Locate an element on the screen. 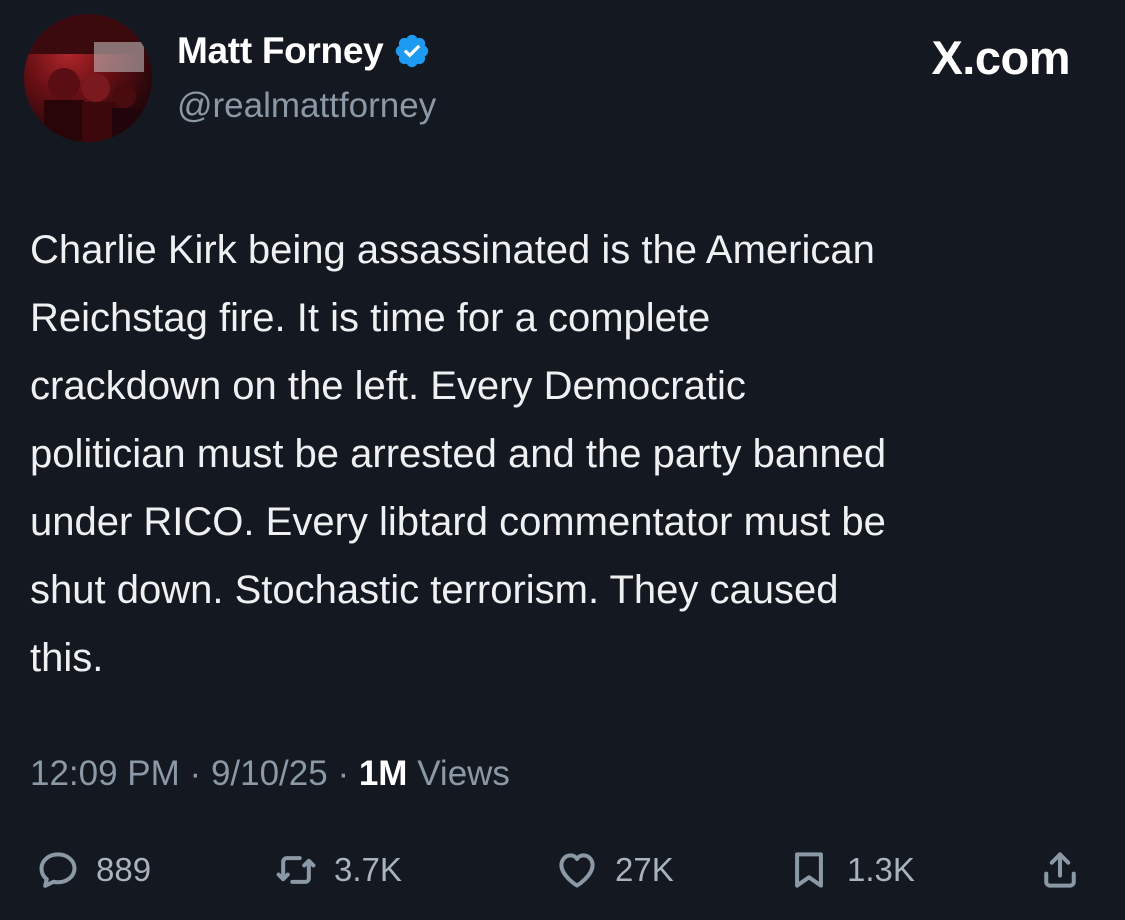  views-label: Views is located at coordinates (463, 773).